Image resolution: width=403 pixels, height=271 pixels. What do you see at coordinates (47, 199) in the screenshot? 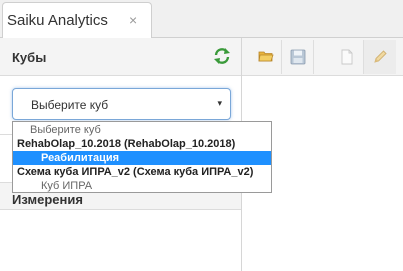
I see `dimensions-title: Измерения` at bounding box center [47, 199].